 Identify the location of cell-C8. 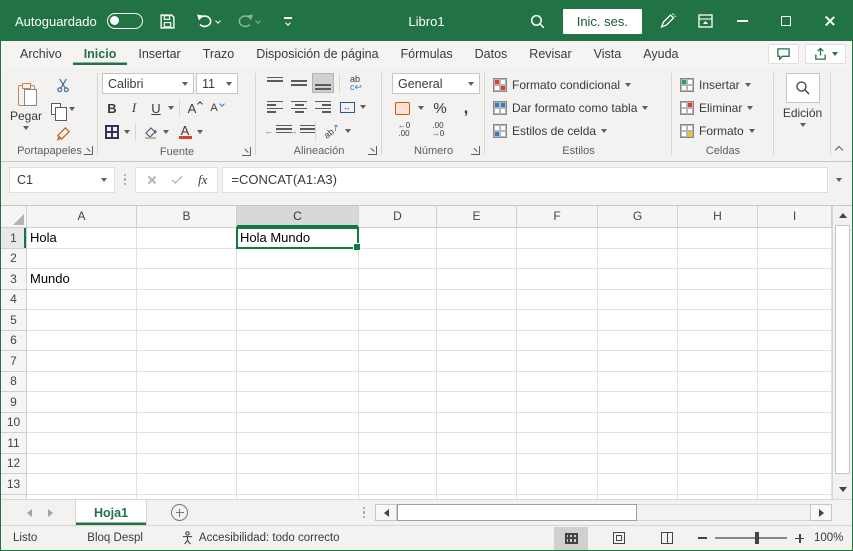
(298, 381).